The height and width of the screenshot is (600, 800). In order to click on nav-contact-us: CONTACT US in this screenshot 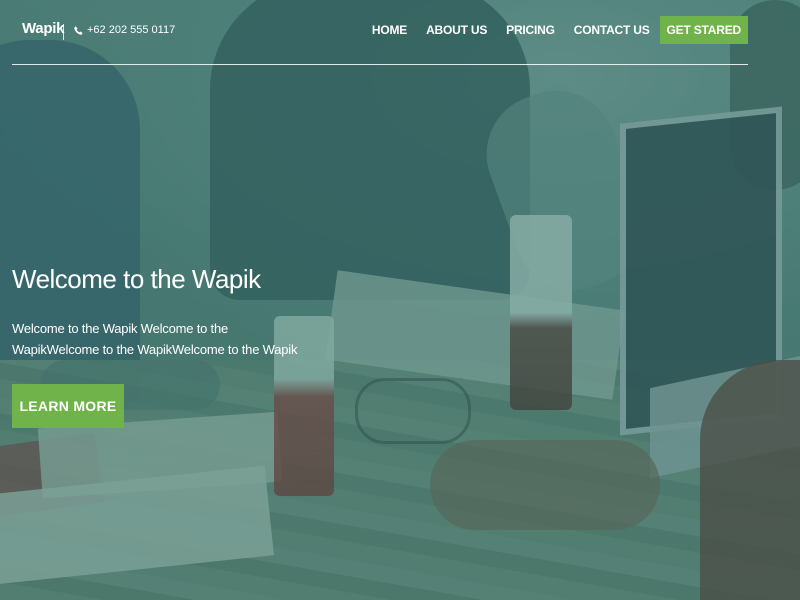, I will do `click(612, 30)`.